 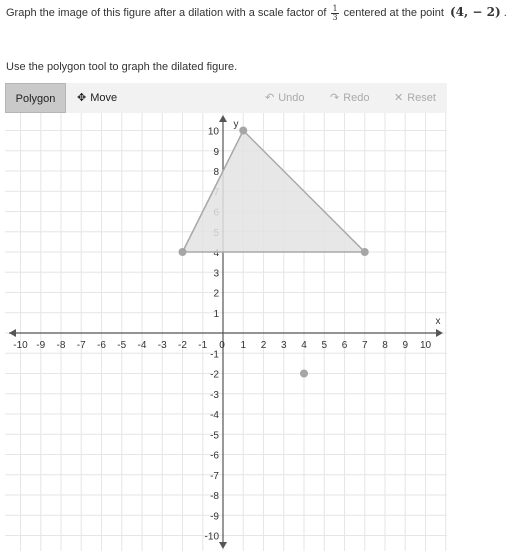 What do you see at coordinates (223, 118) in the screenshot?
I see `y-axis-top-arrow` at bounding box center [223, 118].